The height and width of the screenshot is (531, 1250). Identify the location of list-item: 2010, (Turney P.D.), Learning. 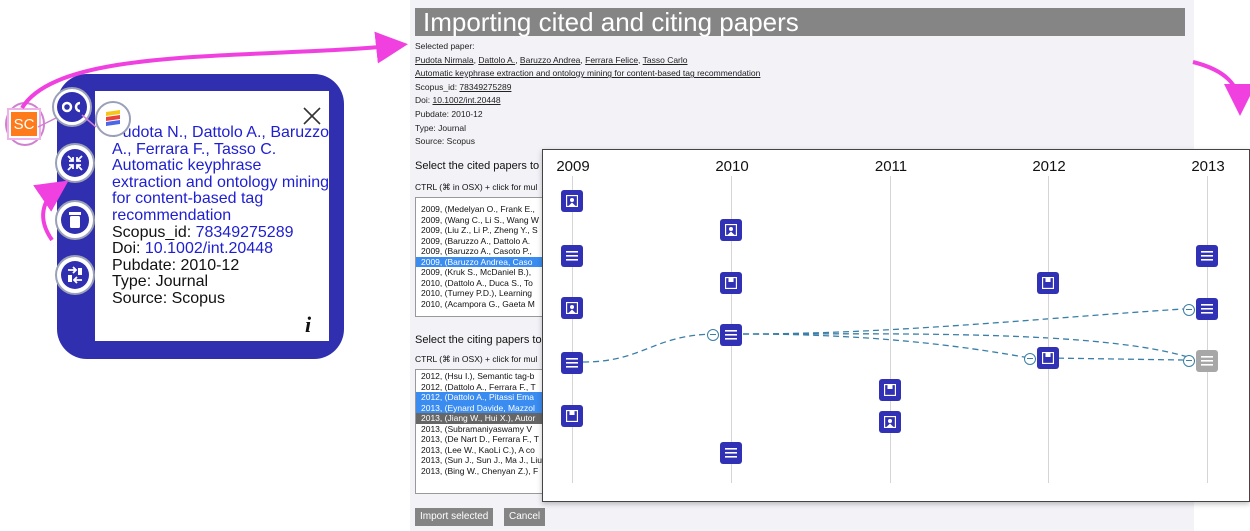
(485, 293).